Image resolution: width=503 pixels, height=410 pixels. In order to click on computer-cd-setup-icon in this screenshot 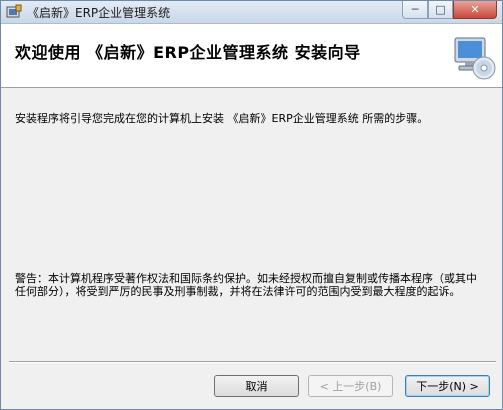, I will do `click(475, 58)`.